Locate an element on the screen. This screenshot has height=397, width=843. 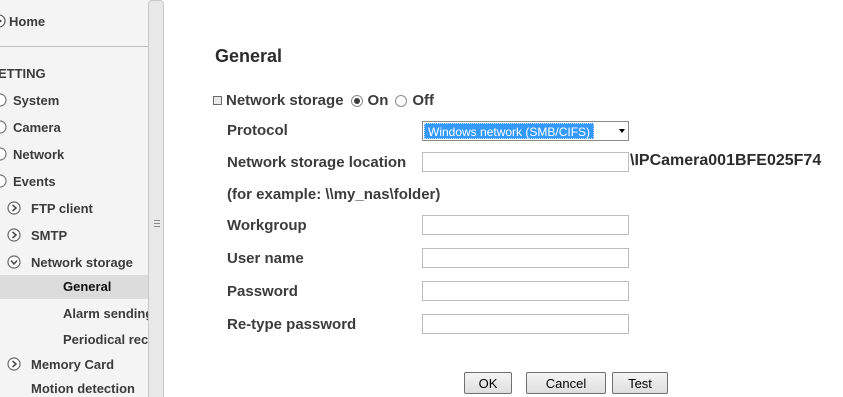
workgroup-input is located at coordinates (525, 225).